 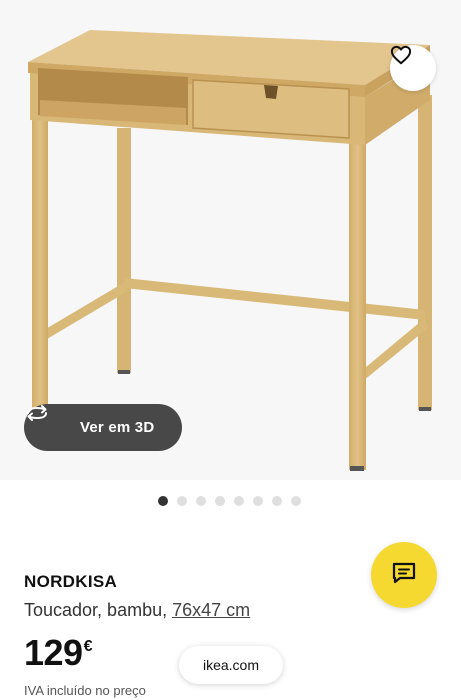 I want to click on chat-button, so click(x=404, y=575).